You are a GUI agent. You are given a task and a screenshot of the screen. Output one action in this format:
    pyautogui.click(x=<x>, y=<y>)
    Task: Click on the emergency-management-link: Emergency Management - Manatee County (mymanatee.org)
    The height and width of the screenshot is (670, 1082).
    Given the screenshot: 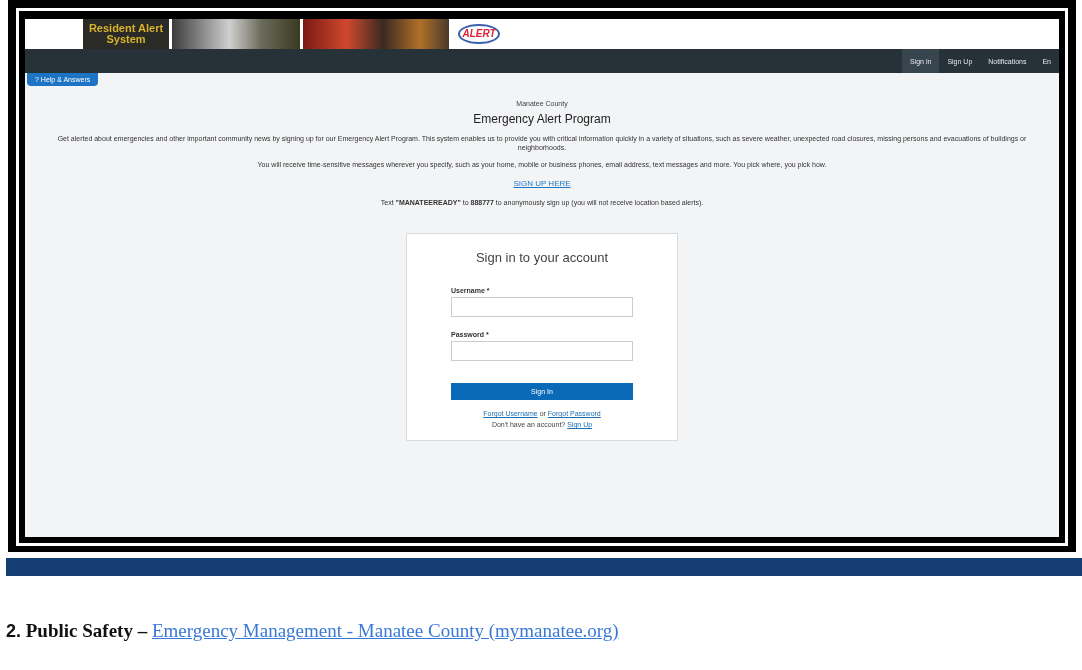 What is the action you would take?
    pyautogui.click(x=385, y=630)
    